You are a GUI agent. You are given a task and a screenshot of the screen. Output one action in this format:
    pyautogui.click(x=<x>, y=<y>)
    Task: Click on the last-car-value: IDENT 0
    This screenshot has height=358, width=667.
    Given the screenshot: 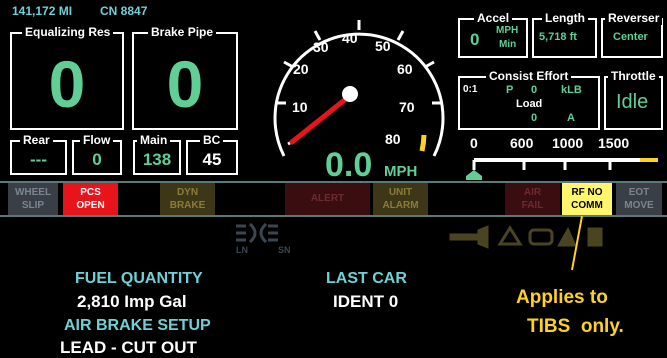 What is the action you would take?
    pyautogui.click(x=366, y=301)
    